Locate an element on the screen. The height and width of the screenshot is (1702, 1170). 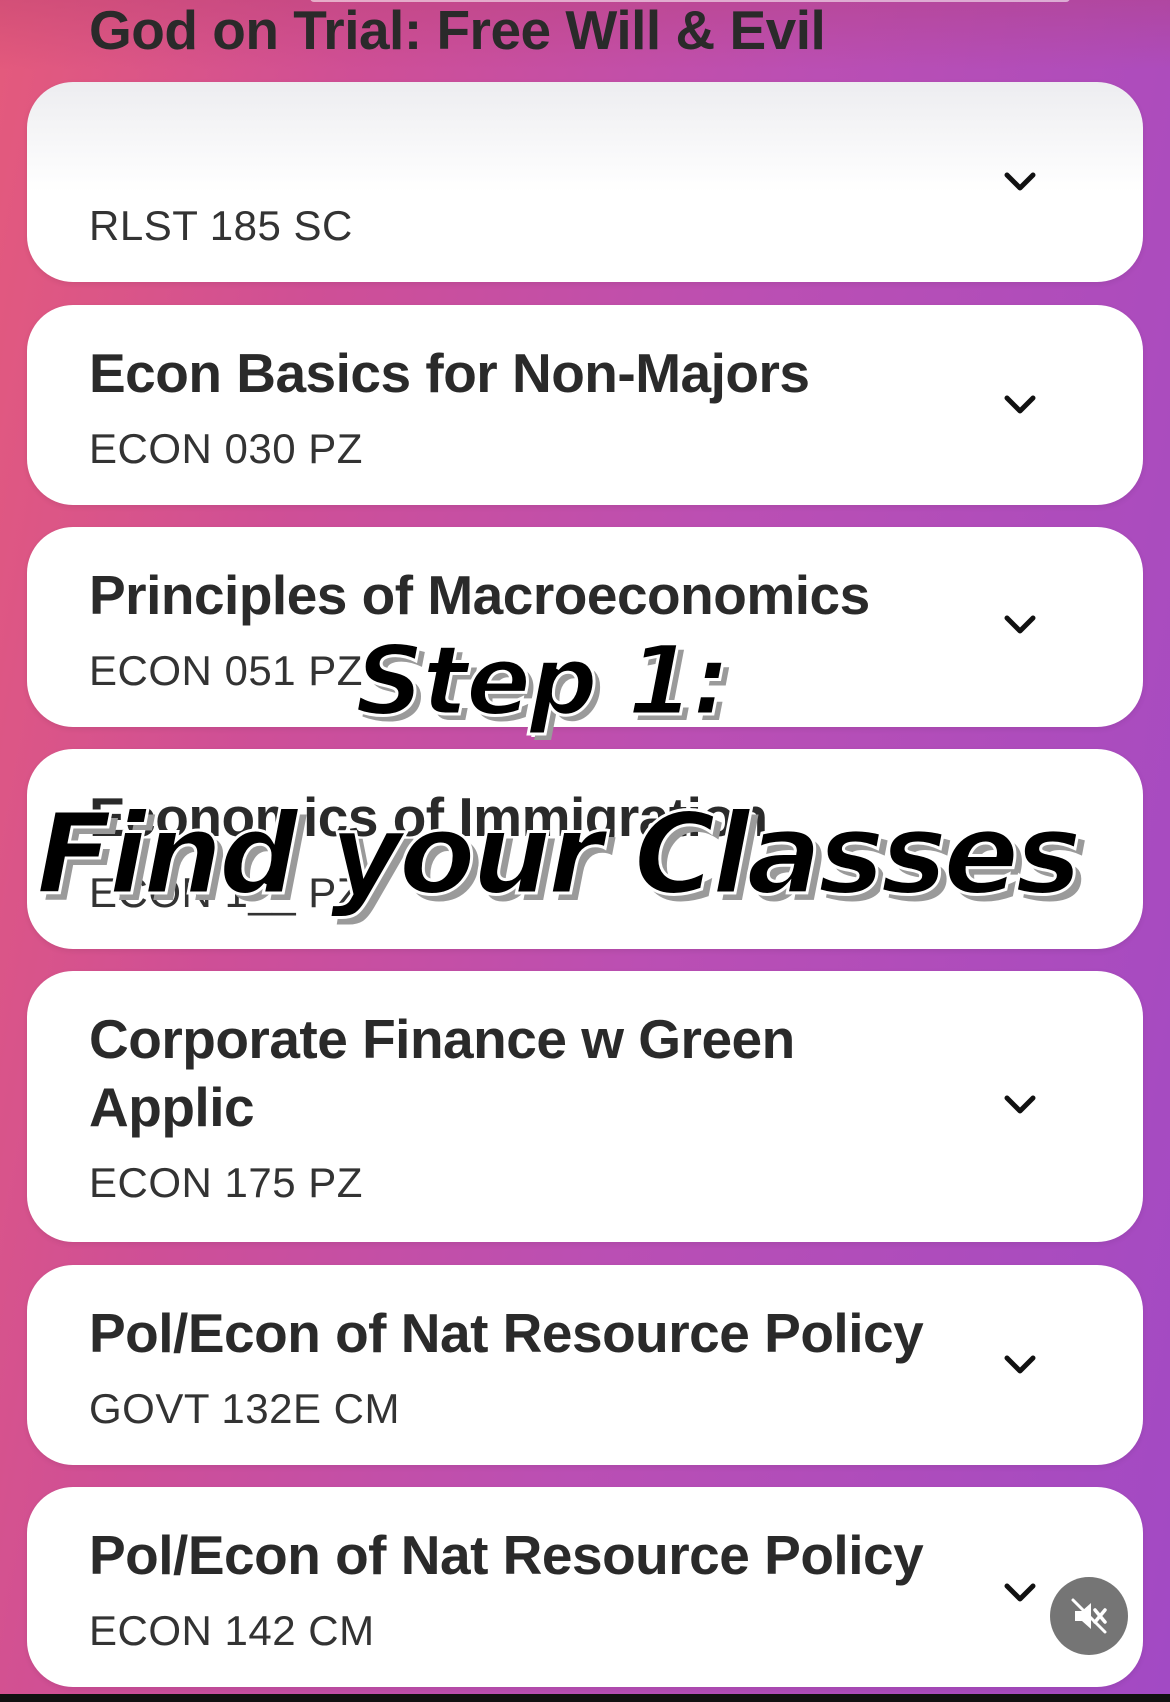
overlay-step-heading: Step 1: is located at coordinates (542, 681).